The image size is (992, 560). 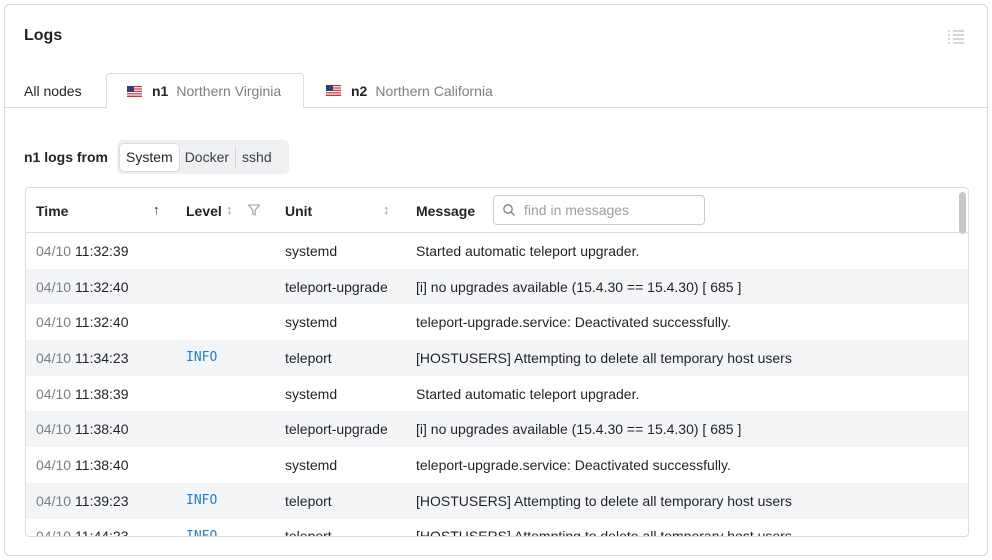 What do you see at coordinates (956, 37) in the screenshot?
I see `list-icon` at bounding box center [956, 37].